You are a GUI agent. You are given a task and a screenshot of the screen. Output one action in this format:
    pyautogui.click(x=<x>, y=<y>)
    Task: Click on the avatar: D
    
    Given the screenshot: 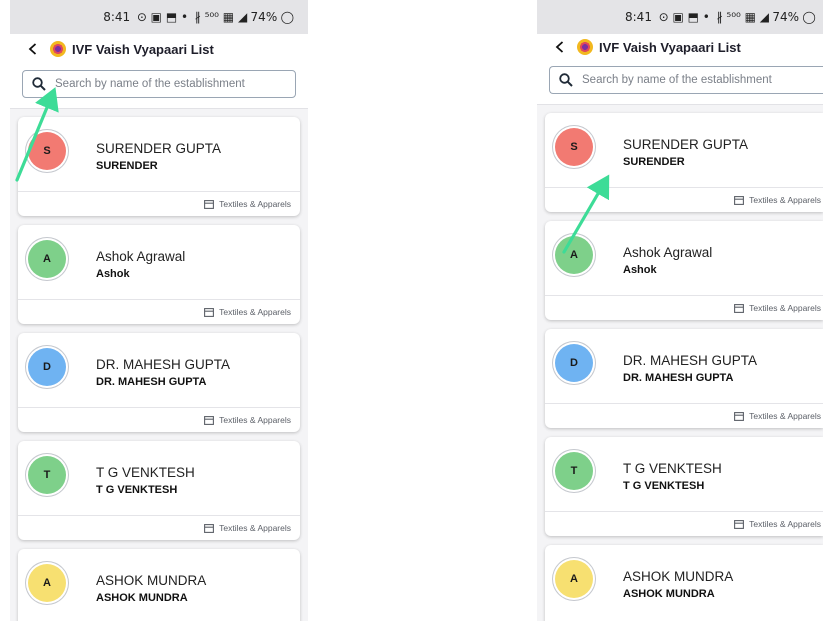 What is the action you would take?
    pyautogui.click(x=47, y=367)
    